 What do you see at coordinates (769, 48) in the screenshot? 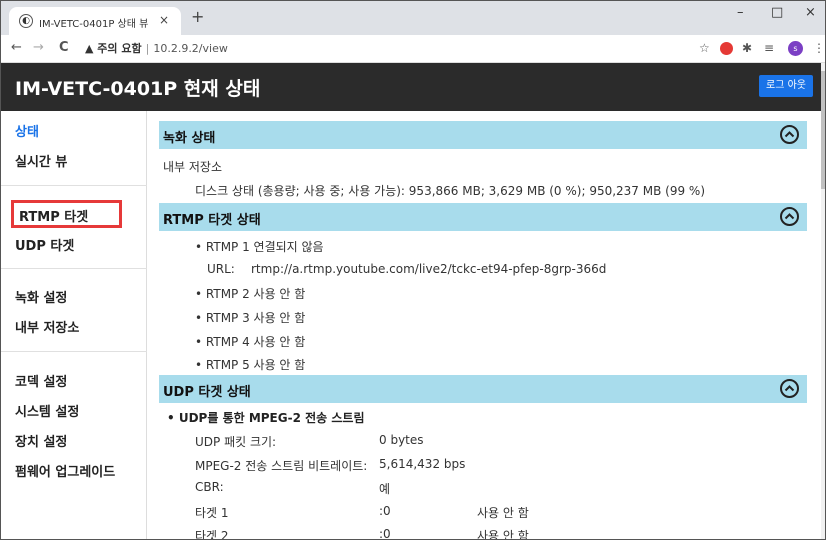
I see `media-control-icon: ≡` at bounding box center [769, 48].